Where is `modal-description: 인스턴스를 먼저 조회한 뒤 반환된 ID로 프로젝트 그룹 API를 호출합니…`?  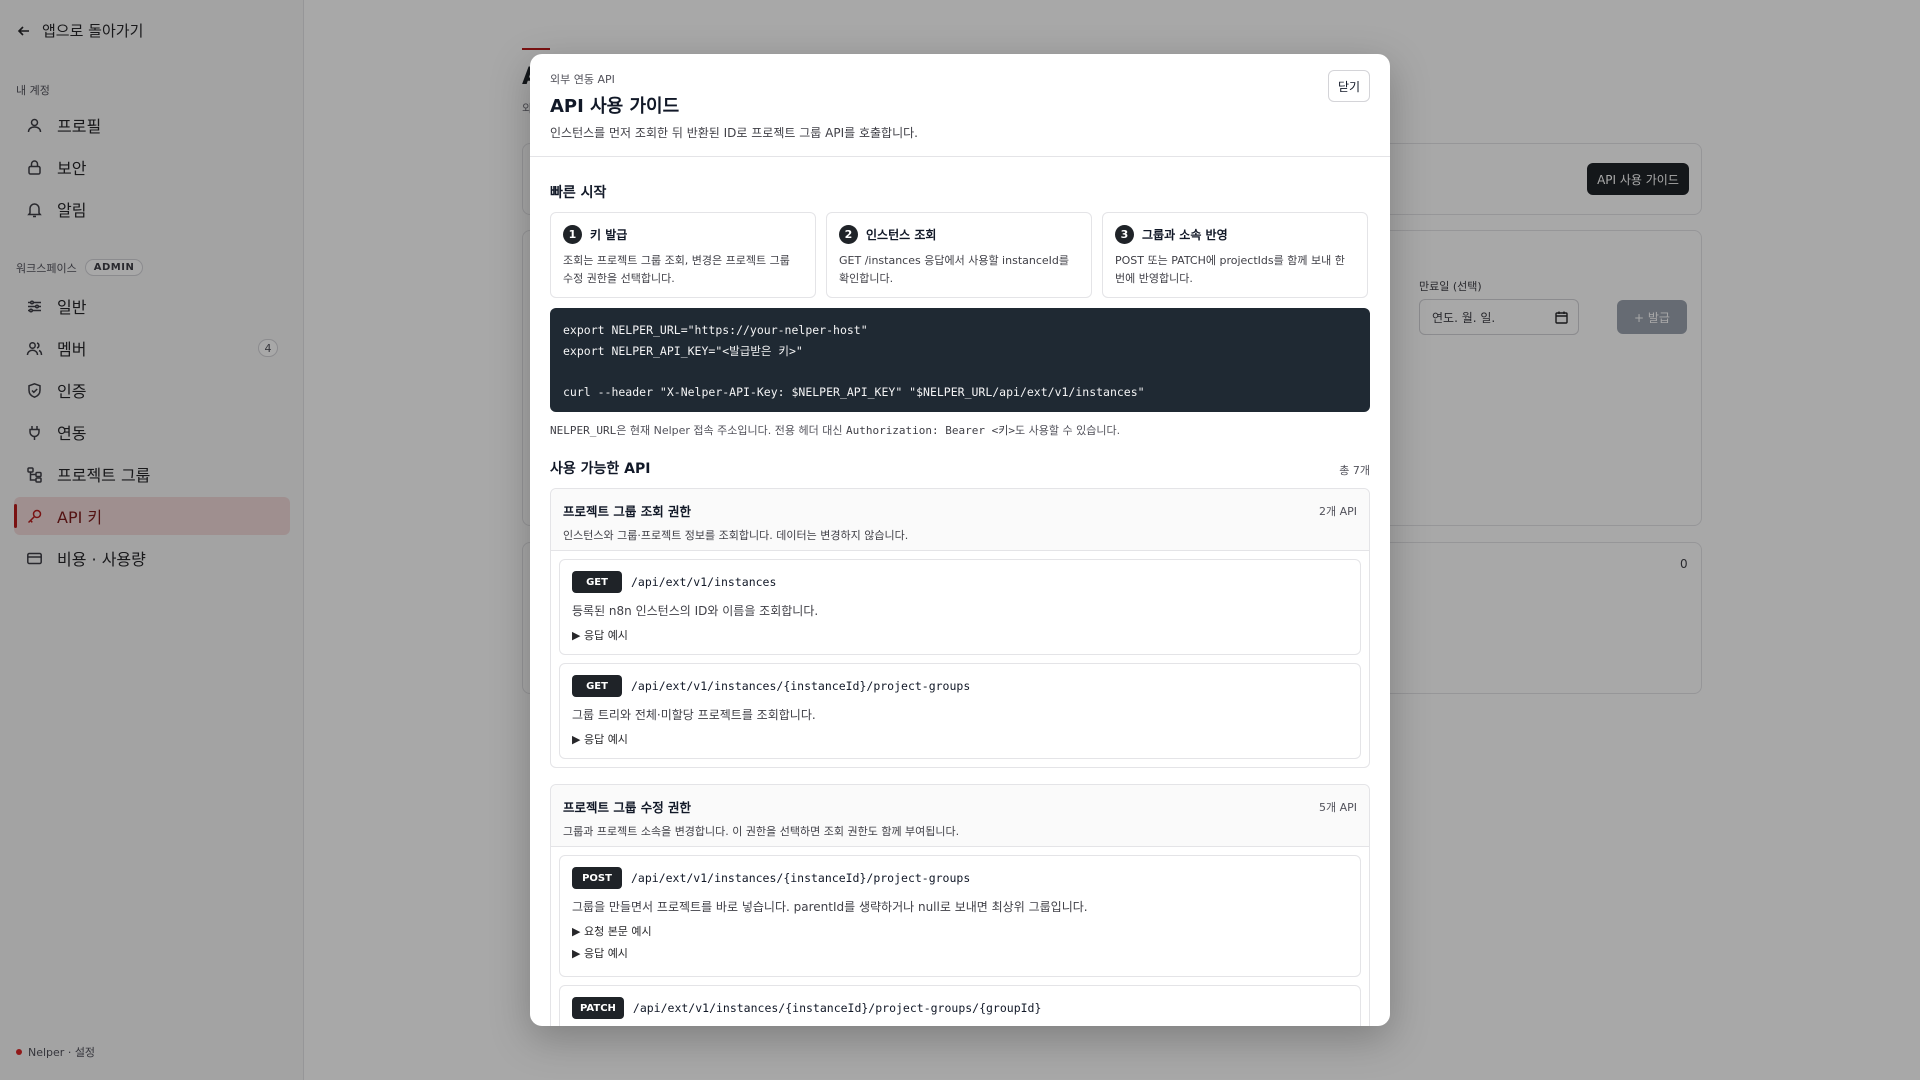 modal-description: 인스턴스를 먼저 조회한 뒤 반환된 ID로 프로젝트 그룹 API를 호출합니… is located at coordinates (734, 133).